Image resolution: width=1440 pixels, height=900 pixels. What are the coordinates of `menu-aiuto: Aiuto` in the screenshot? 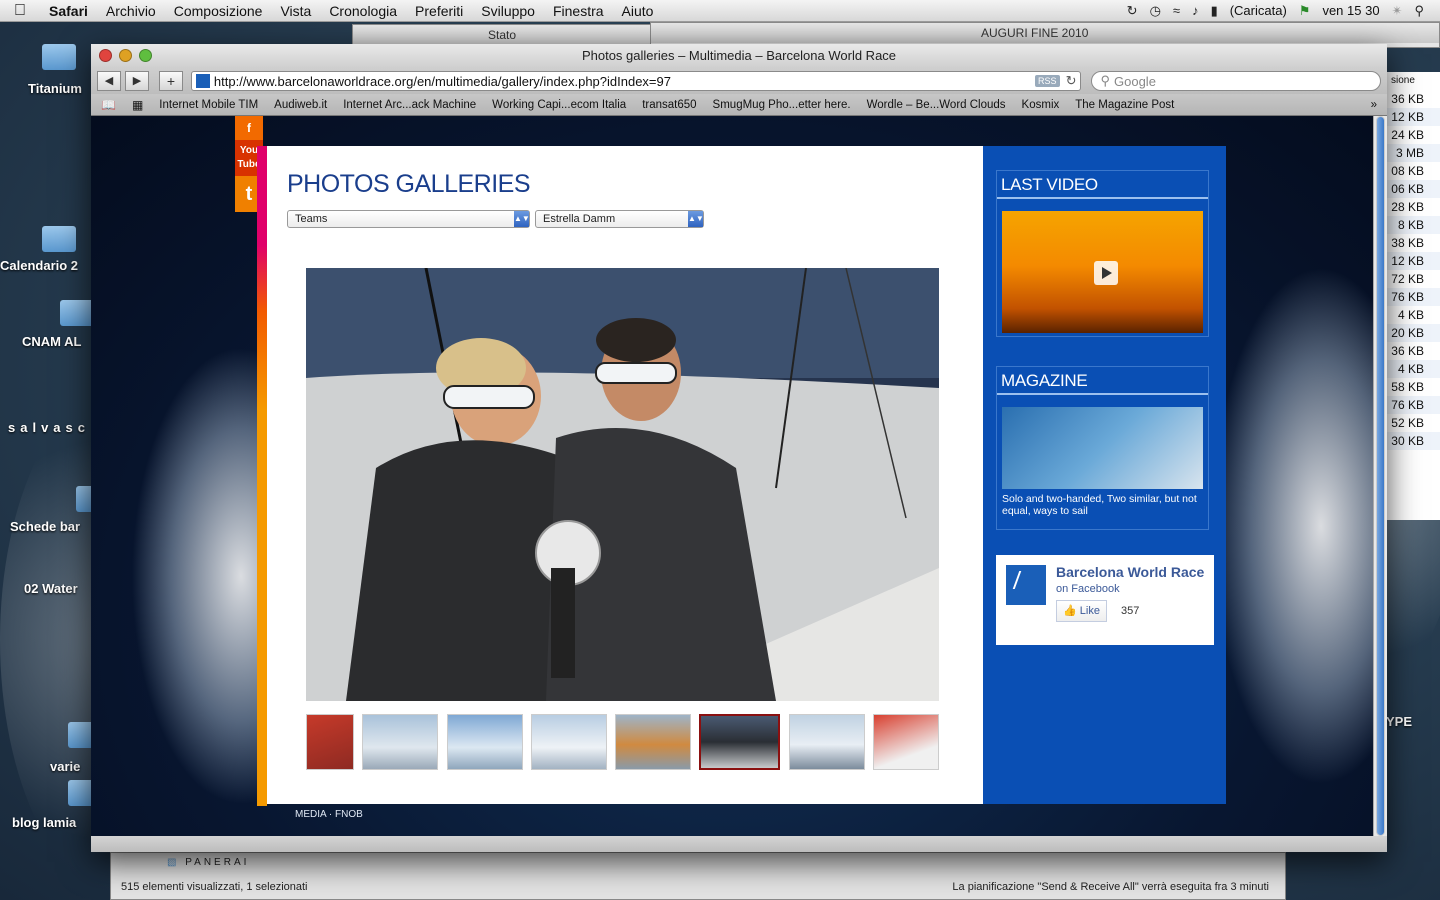 It's located at (638, 11).